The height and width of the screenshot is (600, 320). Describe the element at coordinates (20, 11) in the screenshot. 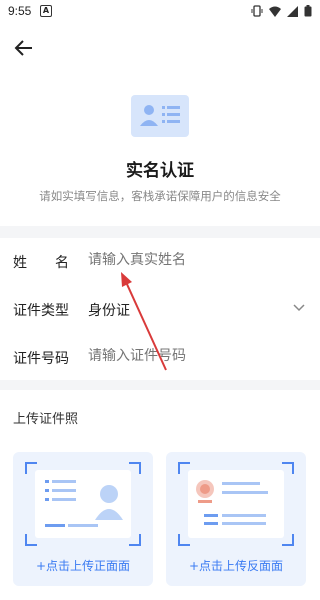

I see `status-time: 9:55` at that location.